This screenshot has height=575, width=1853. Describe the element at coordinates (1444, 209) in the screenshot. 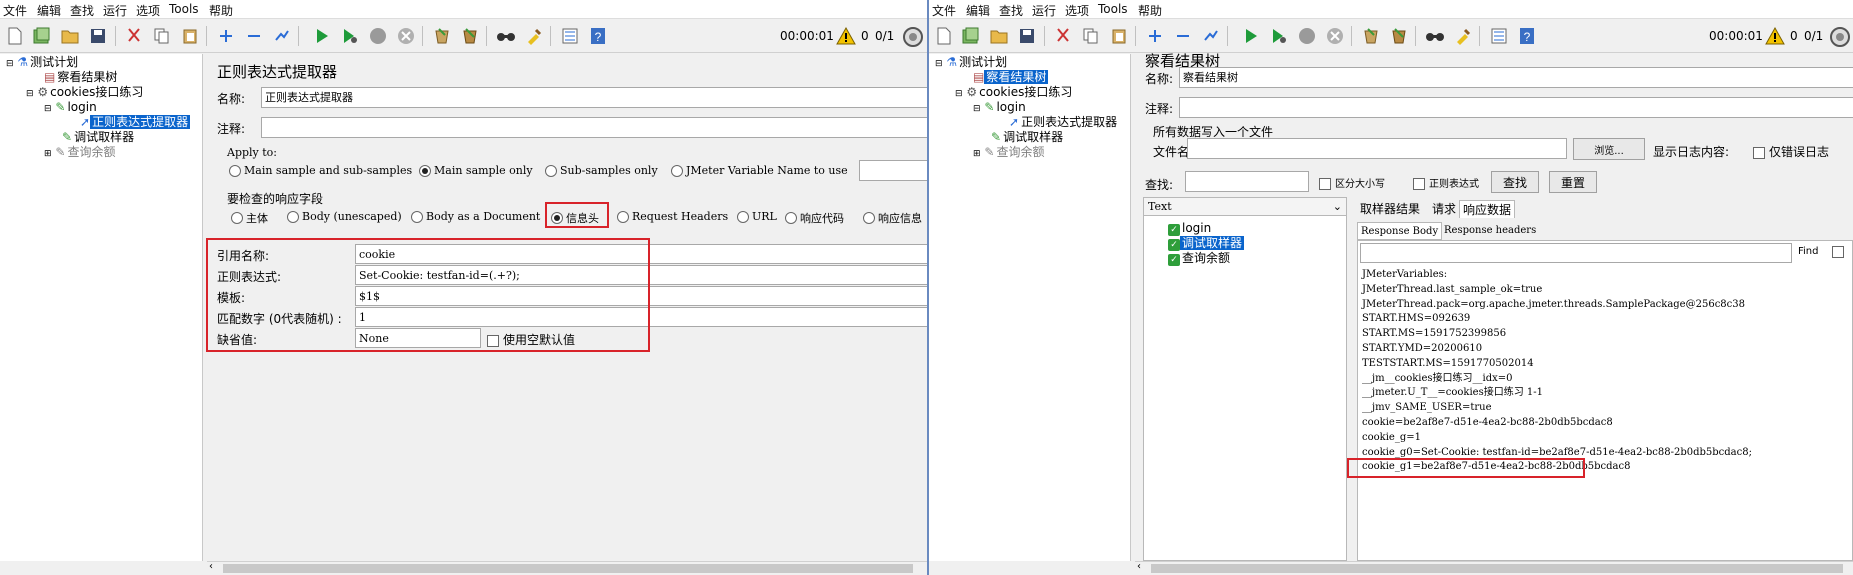

I see `tab-request: 请求` at that location.